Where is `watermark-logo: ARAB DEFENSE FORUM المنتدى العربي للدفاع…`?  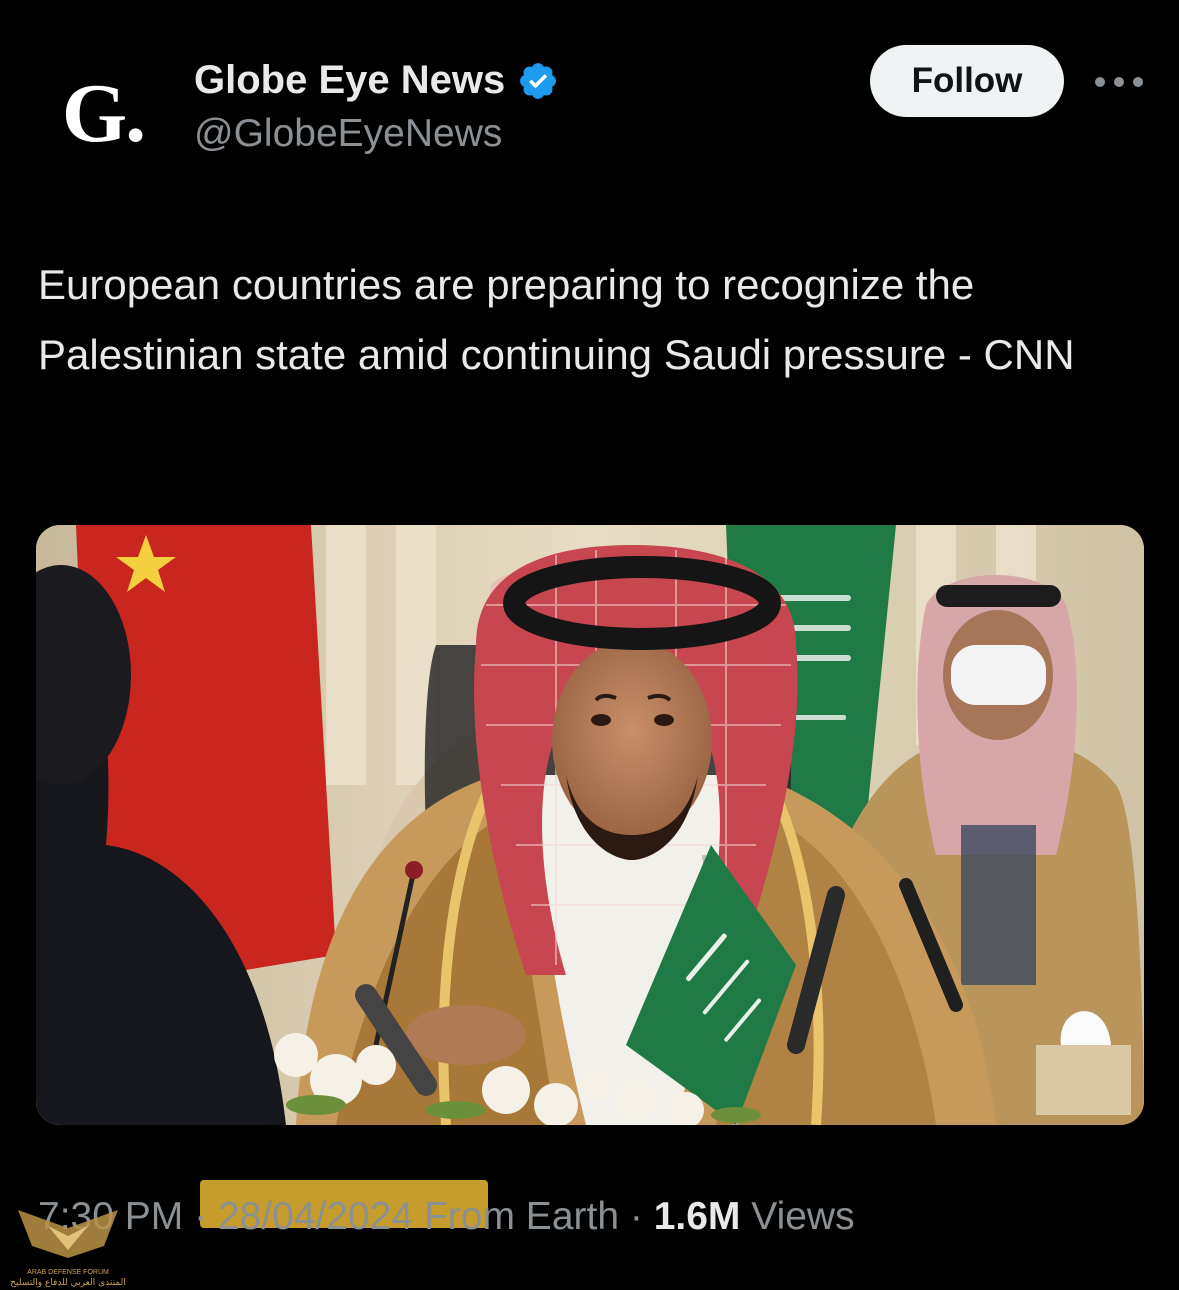
watermark-logo: ARAB DEFENSE FORUM المنتدى العربي للدفاع… is located at coordinates (68, 1244).